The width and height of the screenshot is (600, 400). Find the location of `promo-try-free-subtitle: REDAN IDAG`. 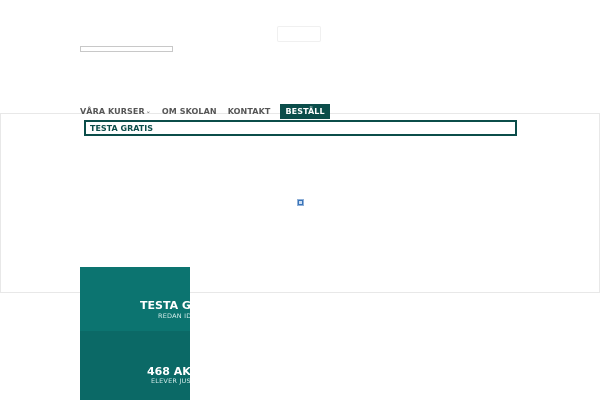

promo-try-free-subtitle: REDAN IDAG is located at coordinates (174, 316).